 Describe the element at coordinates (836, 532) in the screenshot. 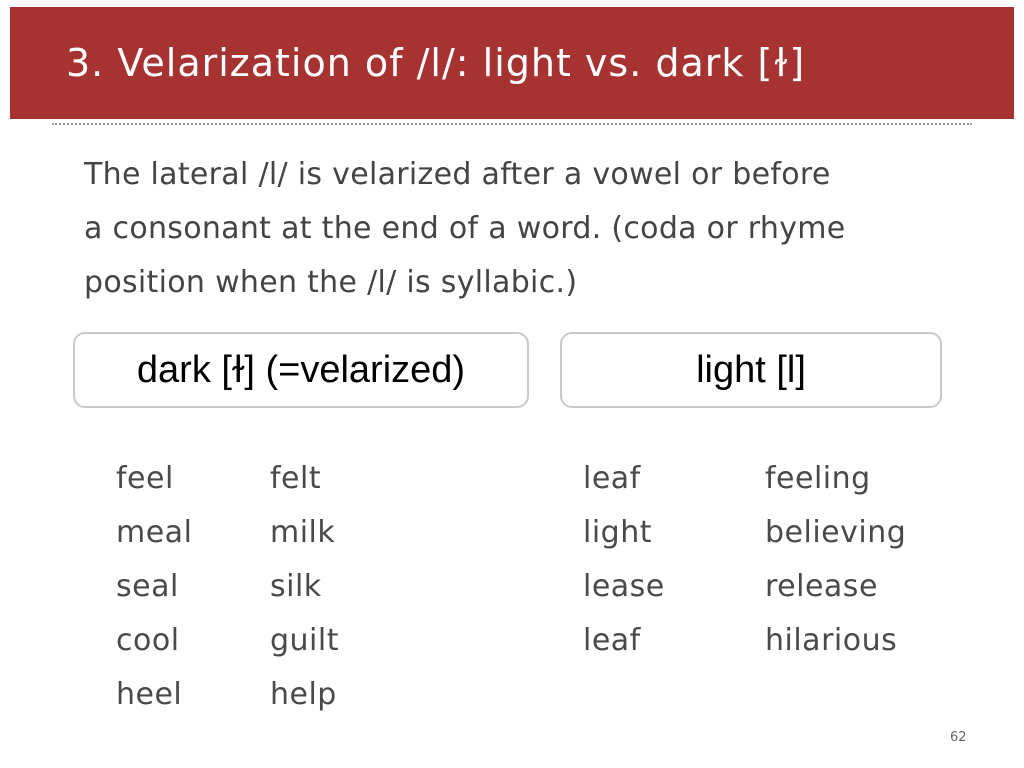

I see `word-item: believing` at that location.